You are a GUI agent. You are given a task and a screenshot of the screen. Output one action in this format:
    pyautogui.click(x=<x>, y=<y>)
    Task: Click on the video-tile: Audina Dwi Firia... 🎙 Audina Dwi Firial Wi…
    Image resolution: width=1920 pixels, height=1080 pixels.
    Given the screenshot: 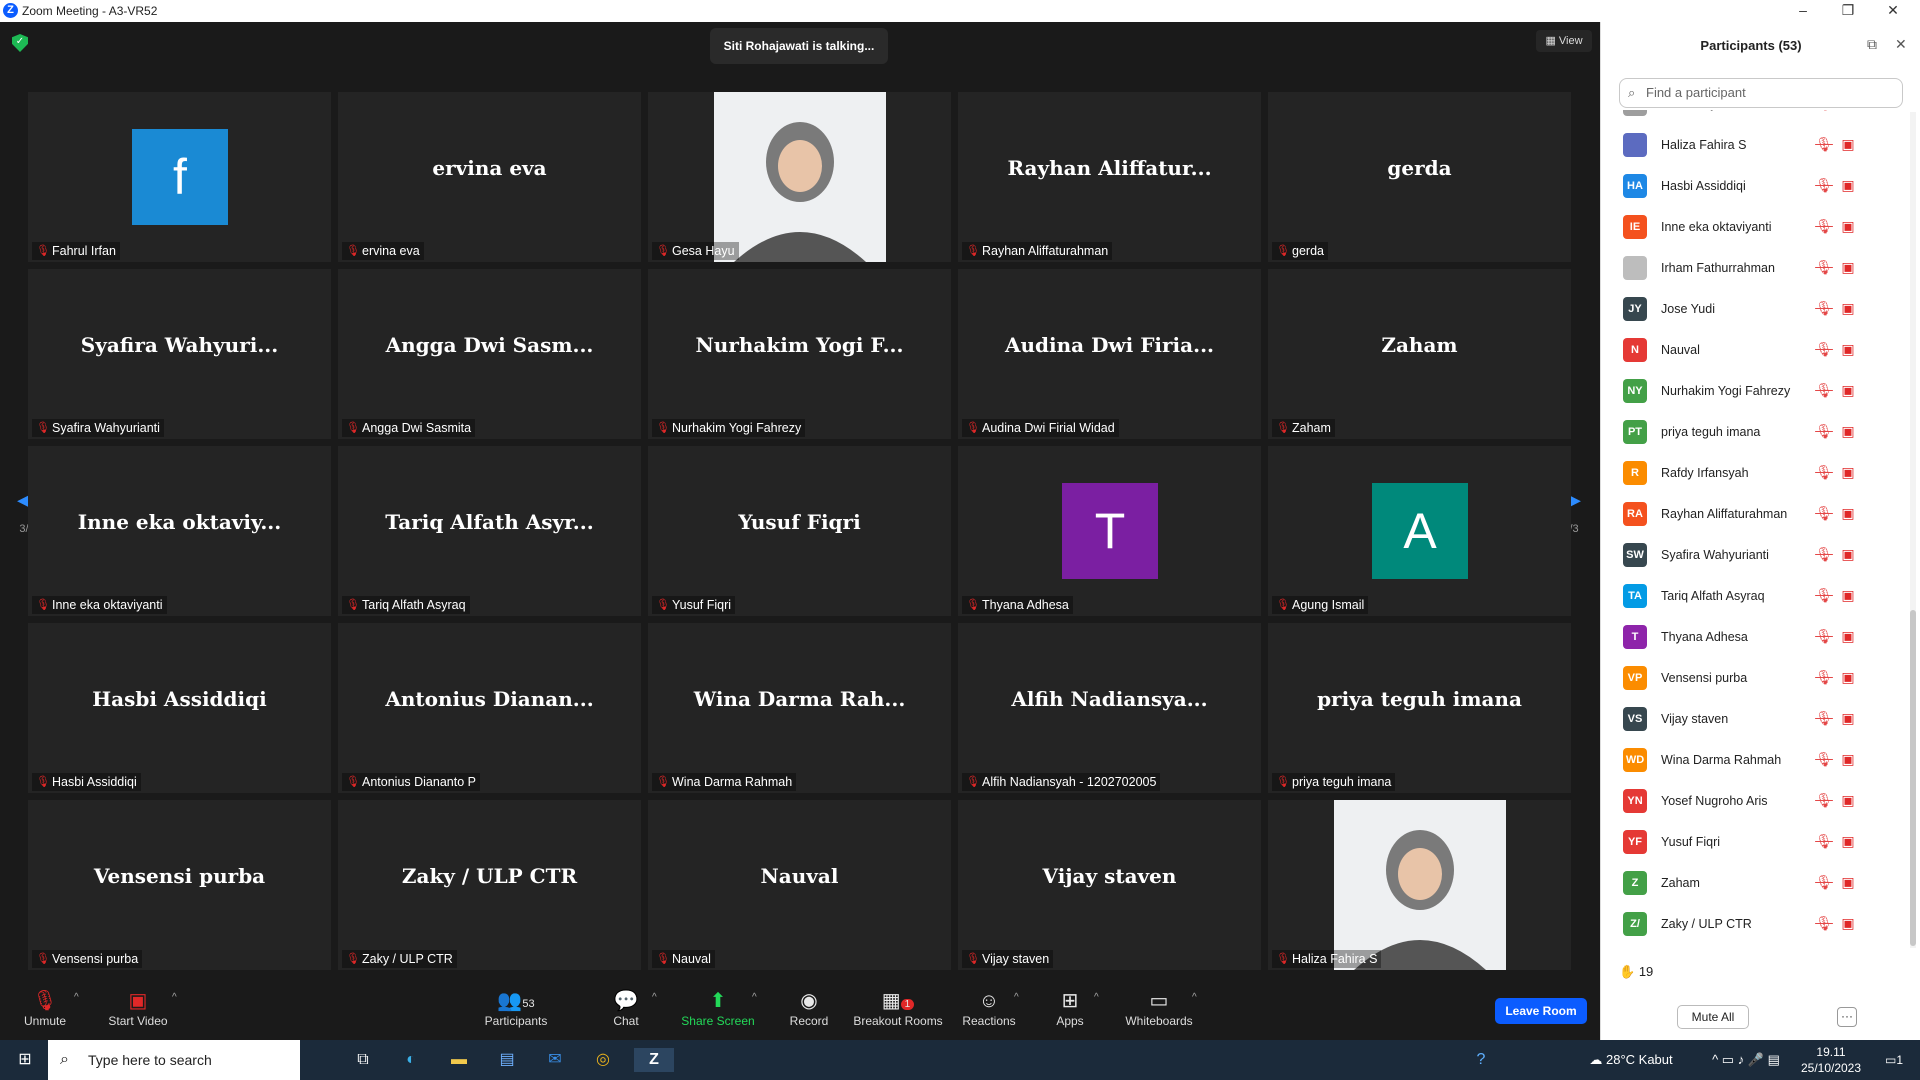 What is the action you would take?
    pyautogui.click(x=1109, y=354)
    